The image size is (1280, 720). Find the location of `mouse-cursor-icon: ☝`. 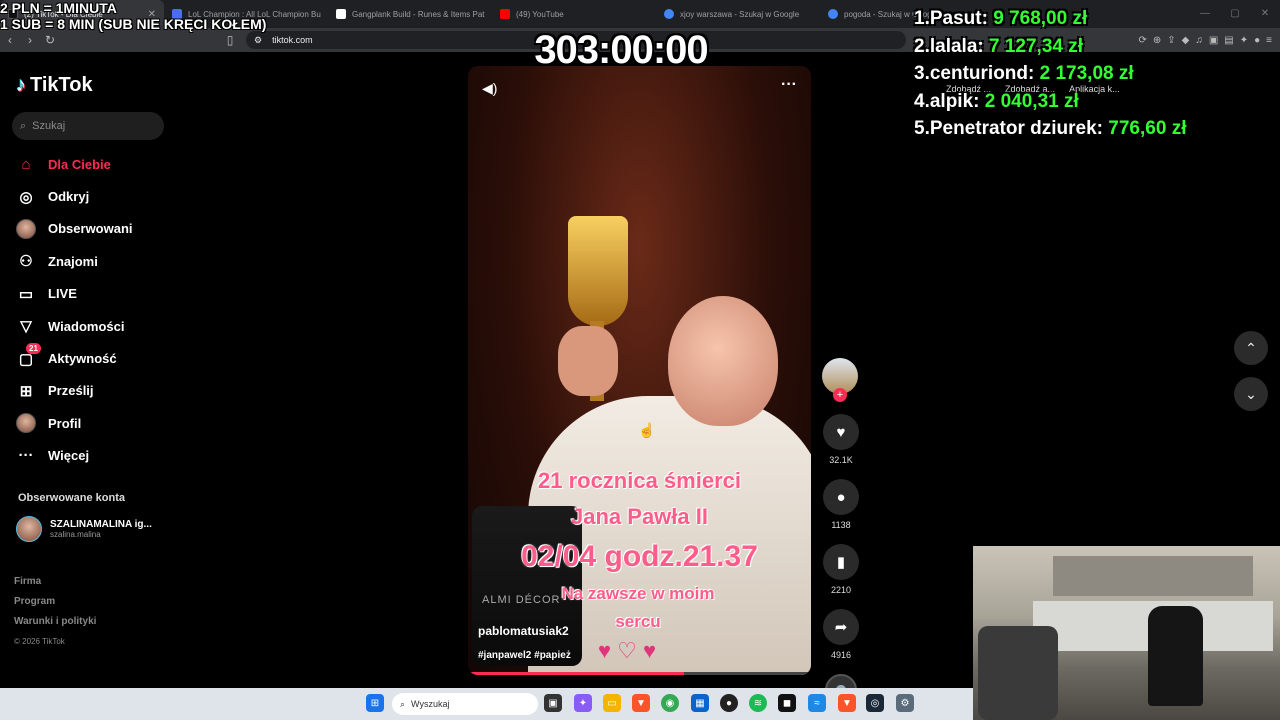

mouse-cursor-icon: ☝ is located at coordinates (647, 430).